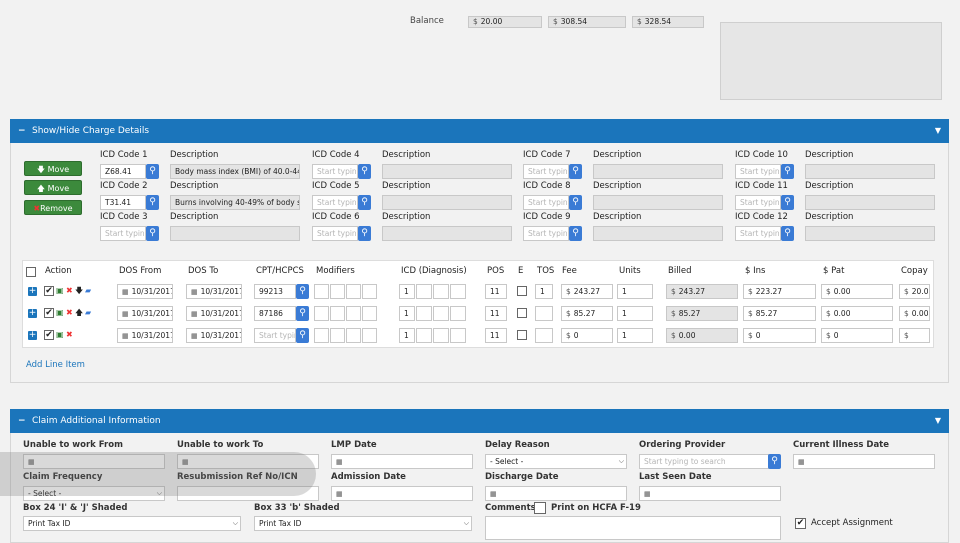 The image size is (960, 543). I want to click on icd-pointer-input: 1, so click(407, 335).